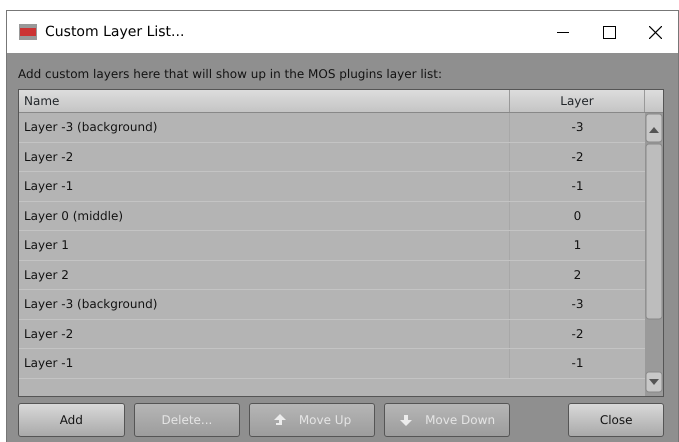  Describe the element at coordinates (577, 216) in the screenshot. I see `layer-number-cell-text: 0` at that location.